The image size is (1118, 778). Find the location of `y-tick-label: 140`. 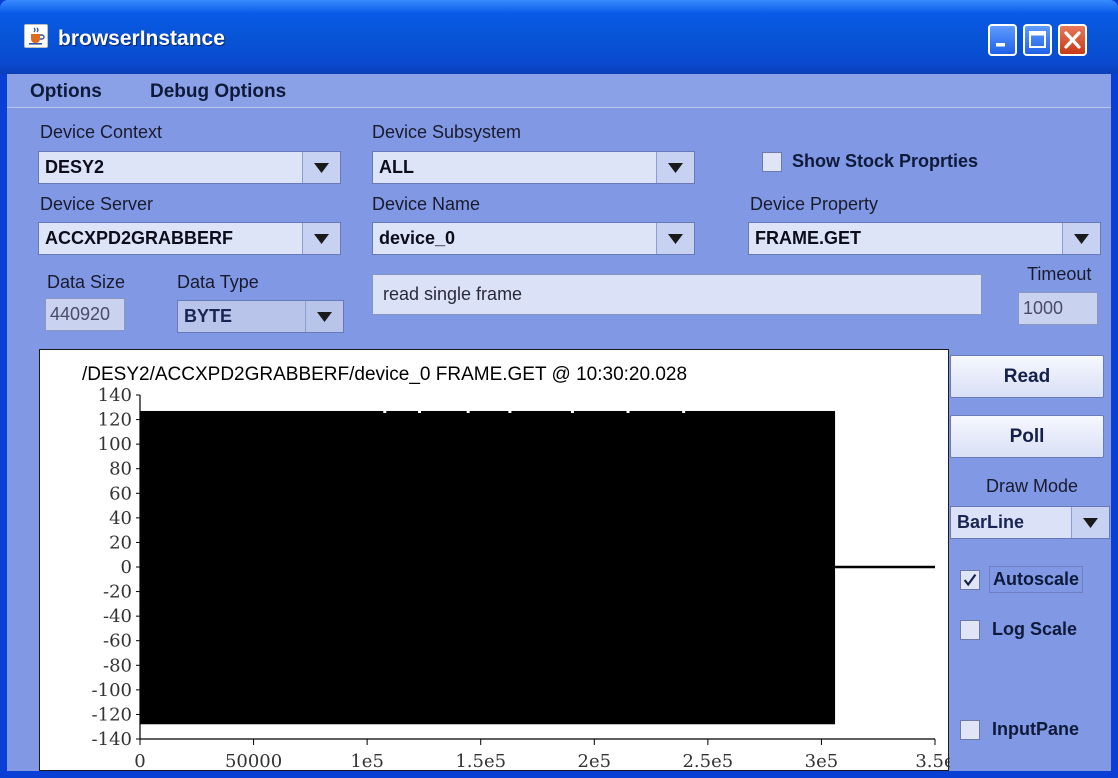

y-tick-label: 140 is located at coordinates (115, 395).